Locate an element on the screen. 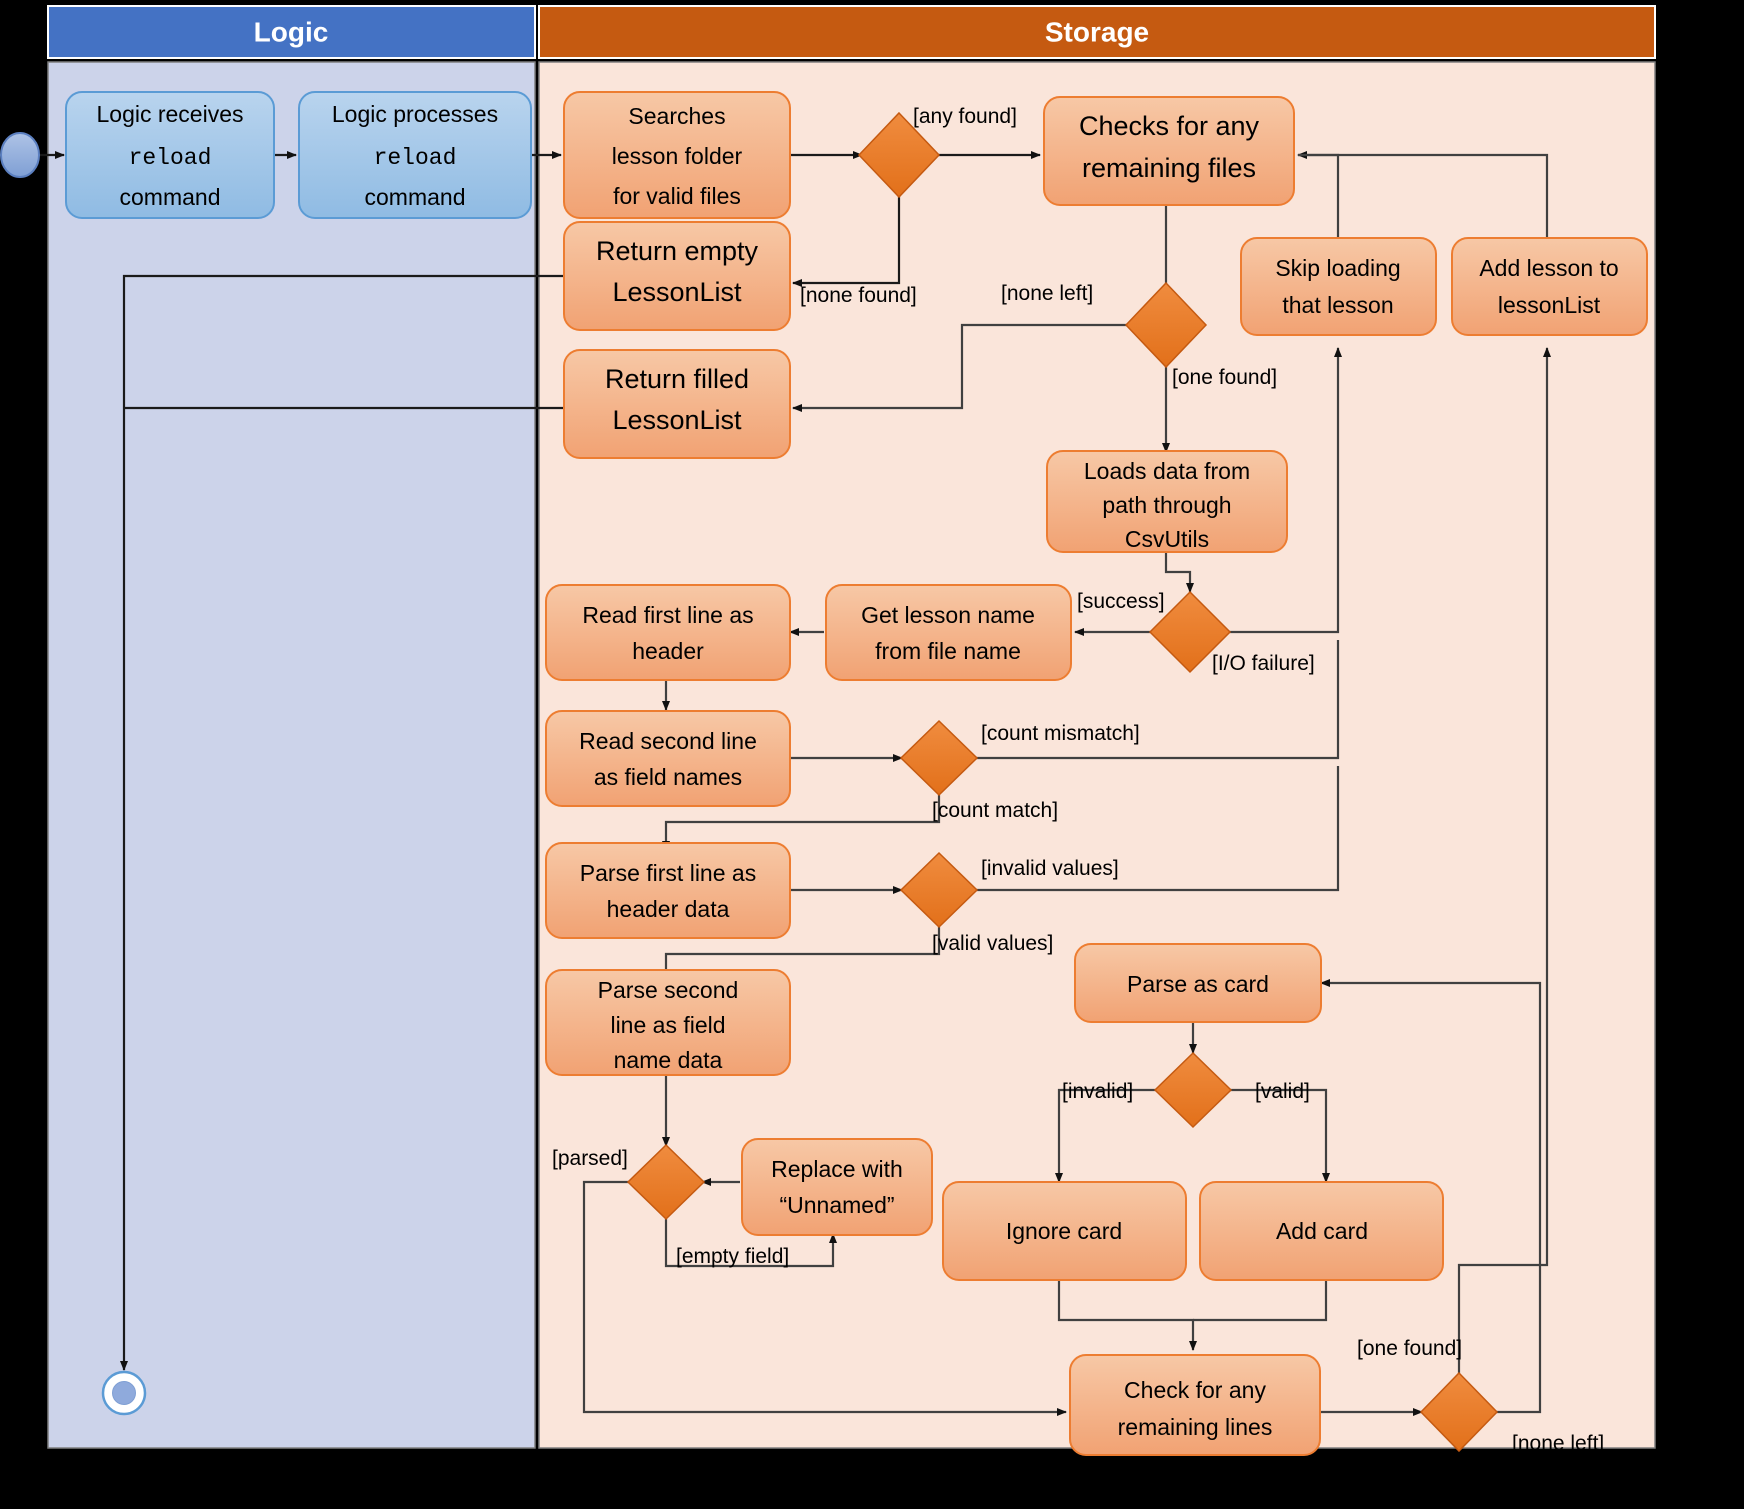  action-add-lesson-line1: Add lesson to is located at coordinates (1548, 268).